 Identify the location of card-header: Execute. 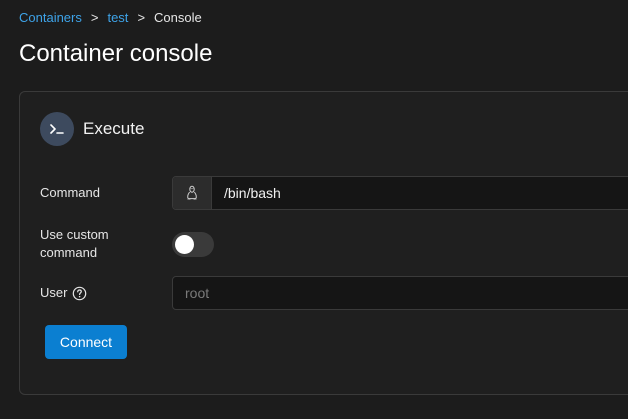
(92, 129).